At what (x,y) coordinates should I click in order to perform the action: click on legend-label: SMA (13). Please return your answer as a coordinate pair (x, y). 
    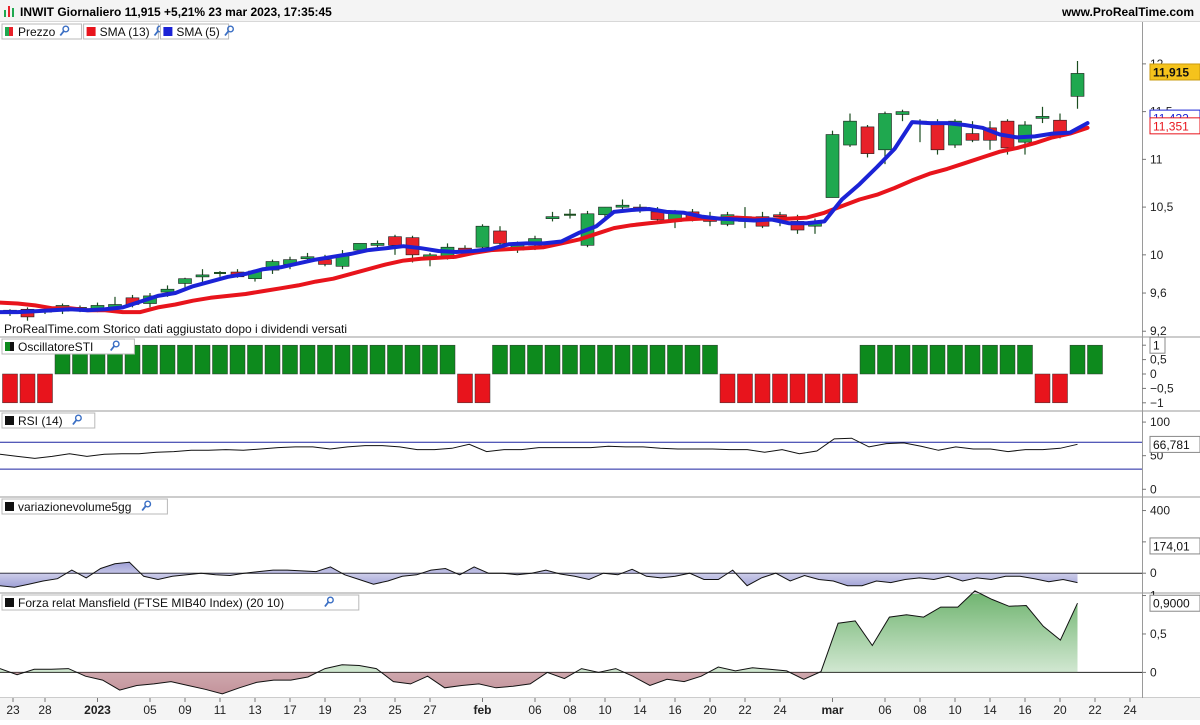
    Looking at the image, I should click on (125, 32).